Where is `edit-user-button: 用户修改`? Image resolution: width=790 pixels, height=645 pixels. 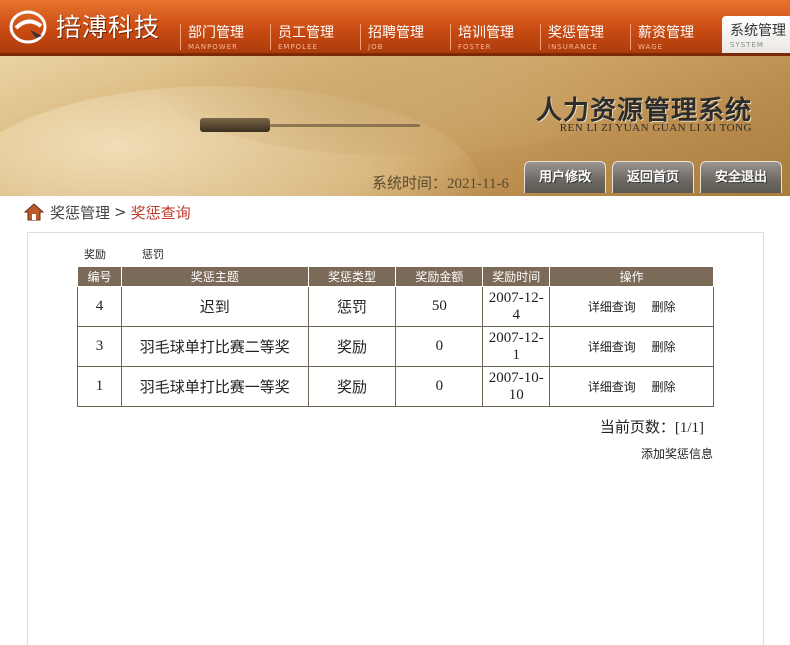 edit-user-button: 用户修改 is located at coordinates (565, 177).